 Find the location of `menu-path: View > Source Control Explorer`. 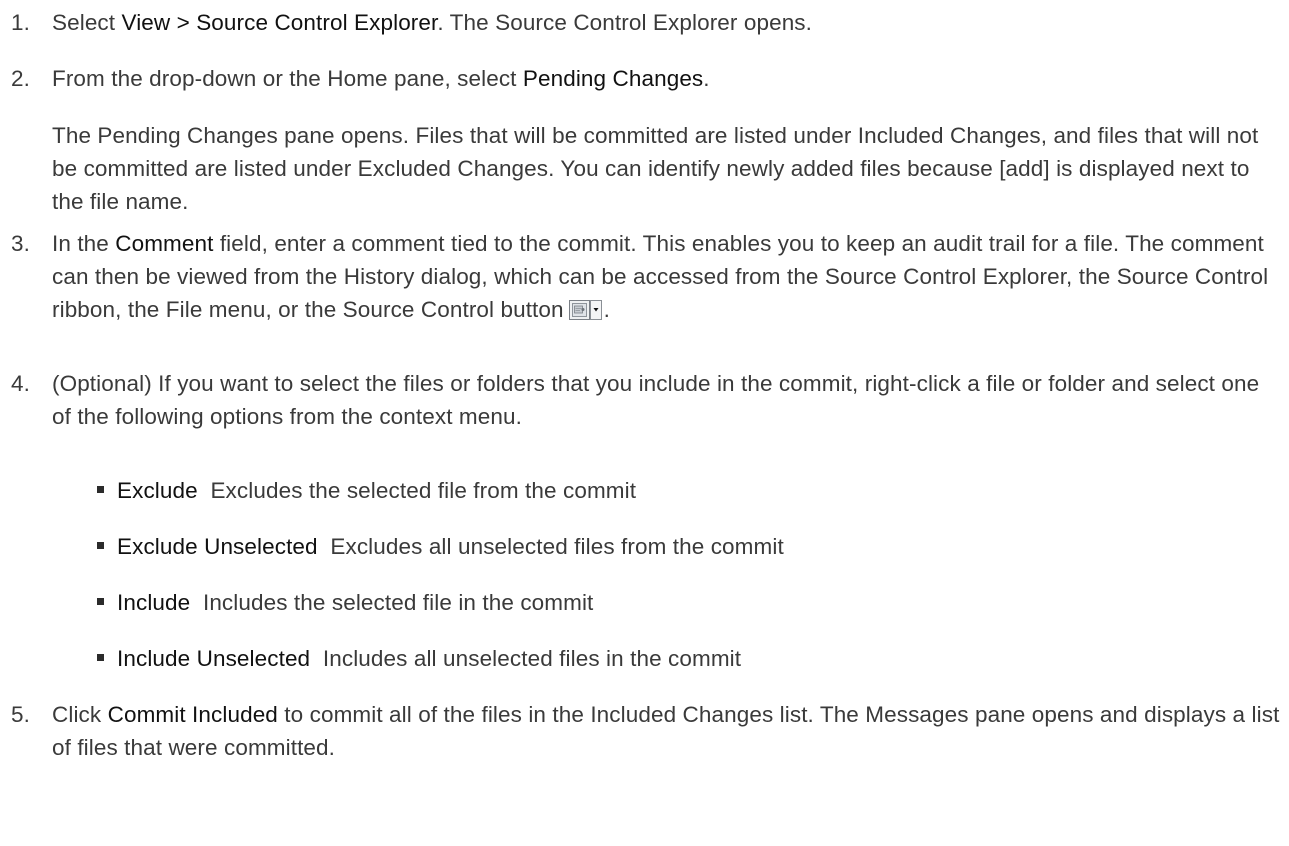

menu-path: View > Source Control Explorer is located at coordinates (279, 22).